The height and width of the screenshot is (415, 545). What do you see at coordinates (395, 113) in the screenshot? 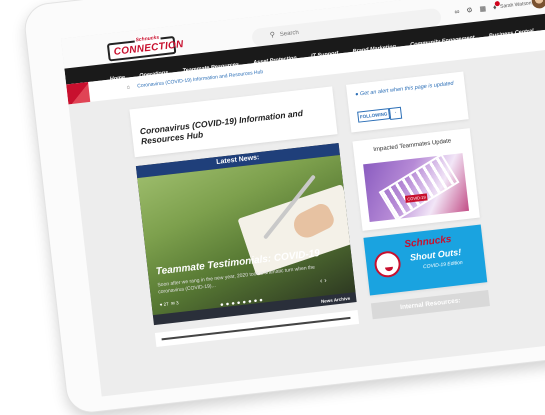
I see `rss-icon: ⋅` at bounding box center [395, 113].